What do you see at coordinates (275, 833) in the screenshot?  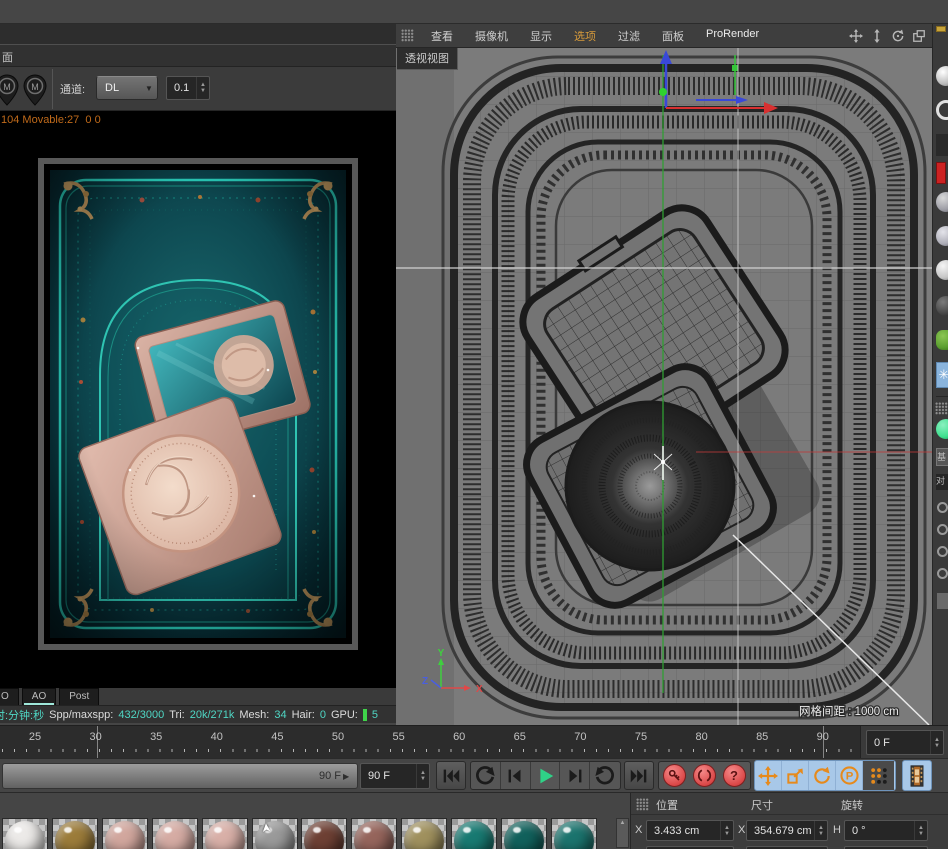 I see `material-swatch-gray-refractive: ➤` at bounding box center [275, 833].